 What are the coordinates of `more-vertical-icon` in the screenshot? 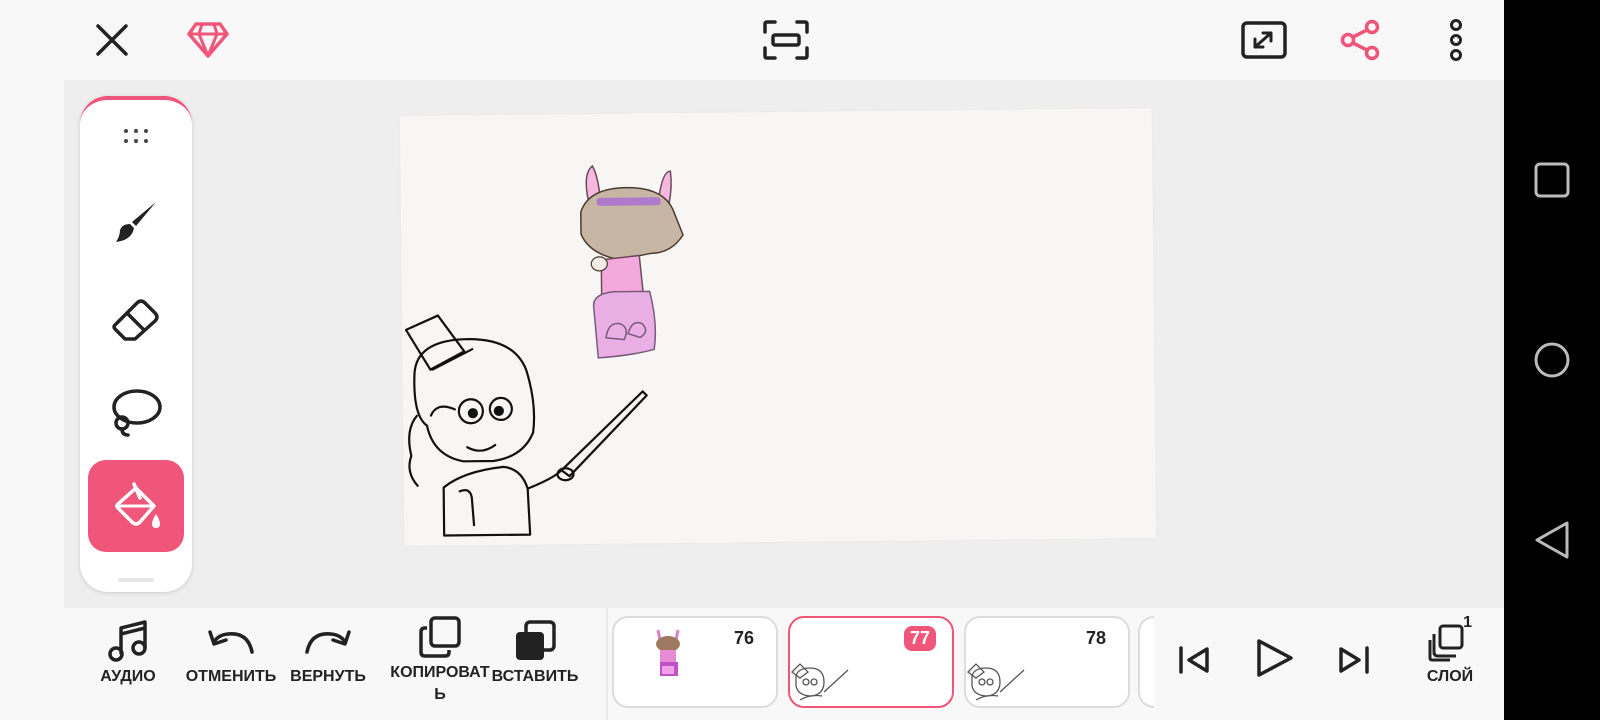 It's located at (1456, 40).